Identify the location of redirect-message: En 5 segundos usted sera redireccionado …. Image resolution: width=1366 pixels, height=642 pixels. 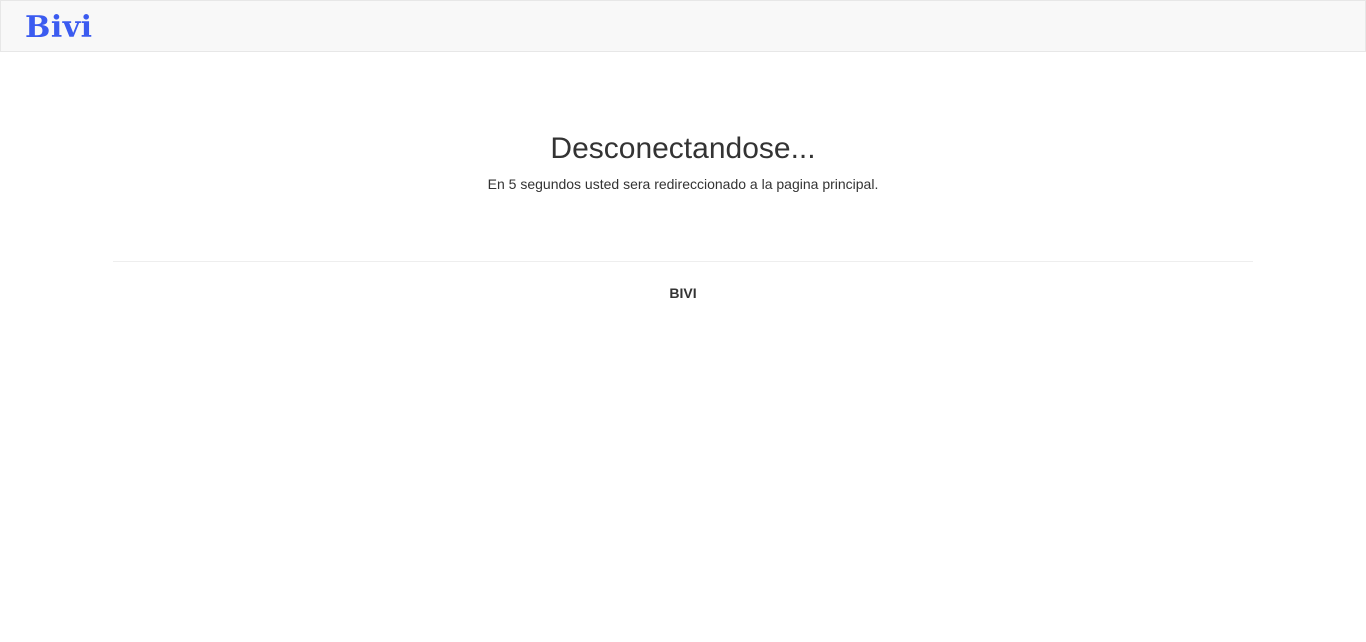
(683, 184).